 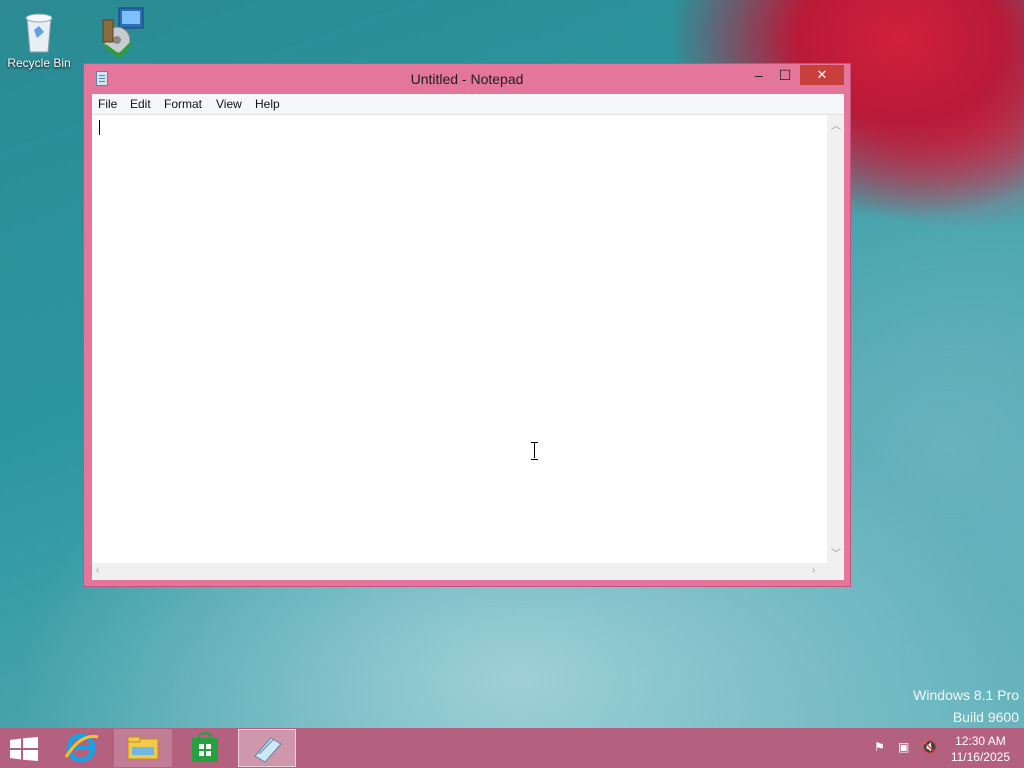 I want to click on internet-explorer-icon, so click(x=81, y=748).